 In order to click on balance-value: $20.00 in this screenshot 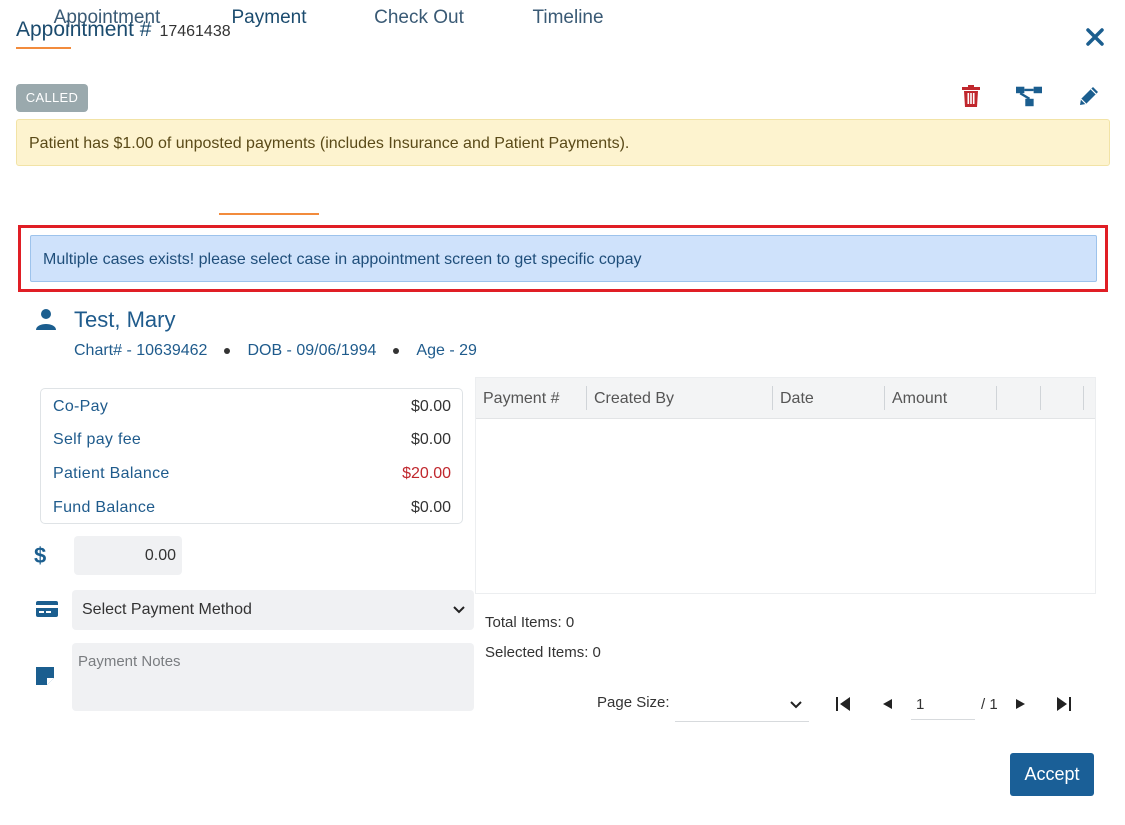, I will do `click(426, 473)`.